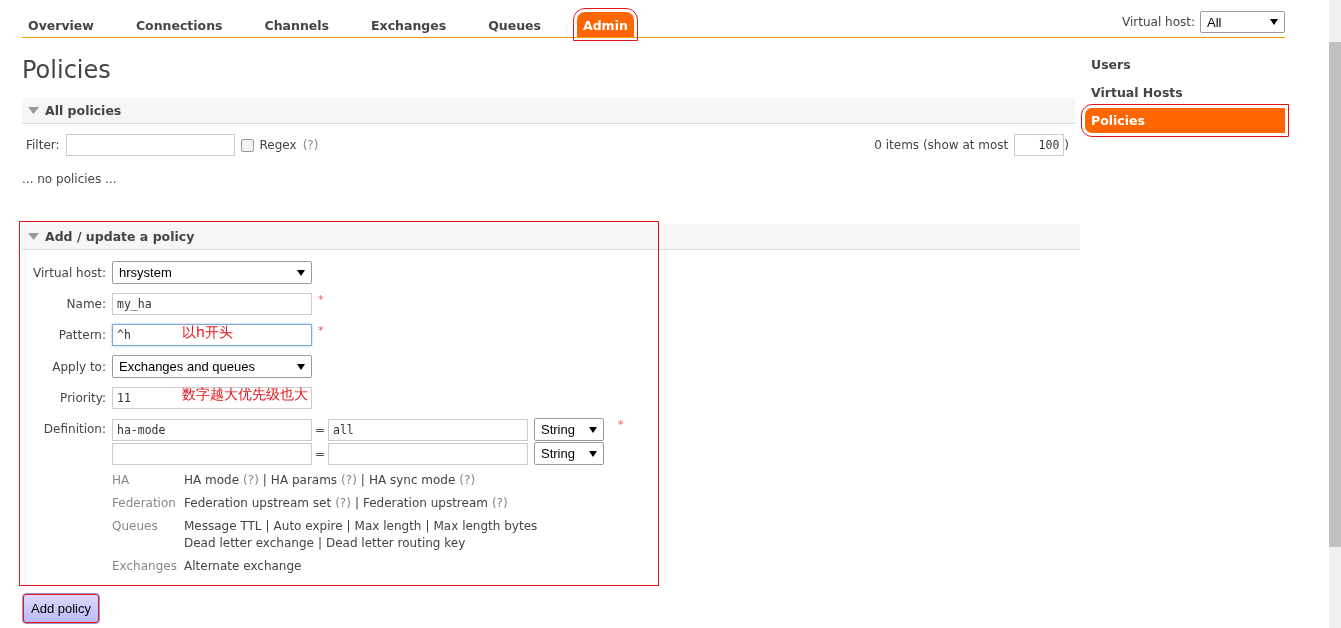  What do you see at coordinates (120, 236) in the screenshot?
I see `section-title: Add / update a policy` at bounding box center [120, 236].